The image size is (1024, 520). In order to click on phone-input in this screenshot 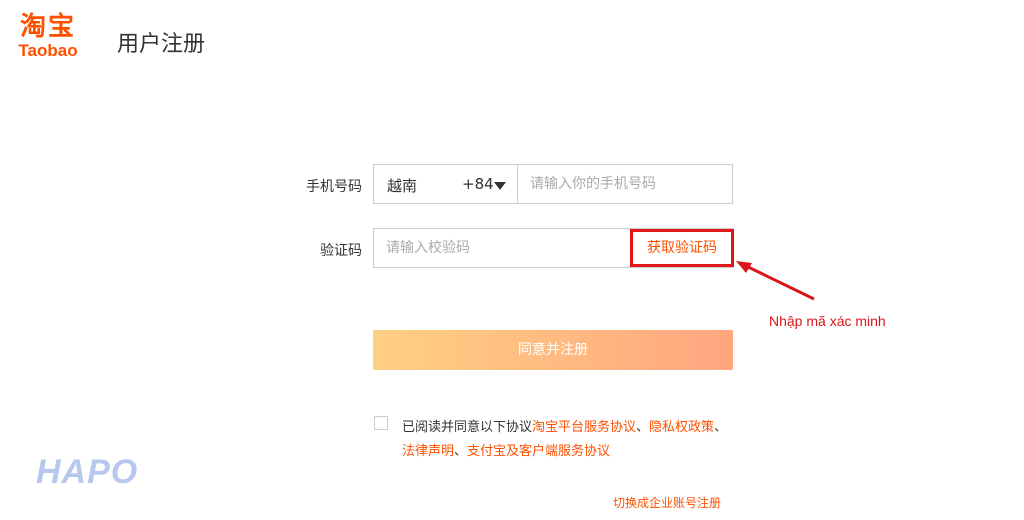, I will do `click(625, 184)`.